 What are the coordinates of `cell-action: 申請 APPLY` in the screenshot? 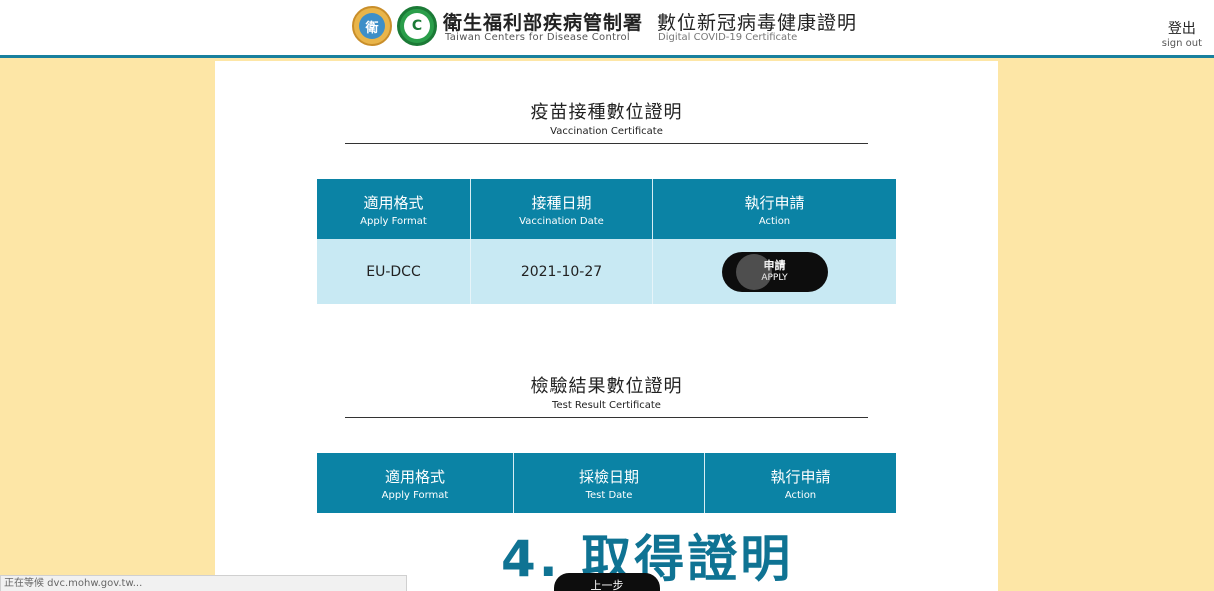 It's located at (774, 271).